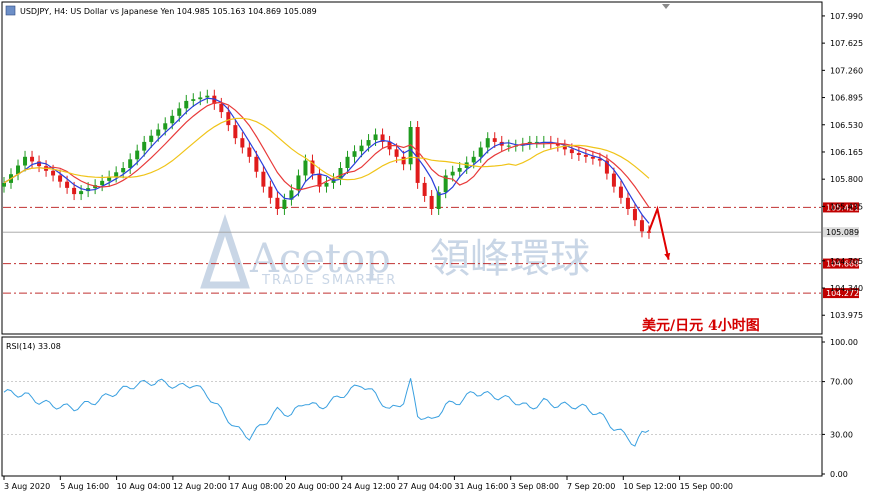 The image size is (870, 496). I want to click on price-tick-label: 106.165, so click(846, 152).